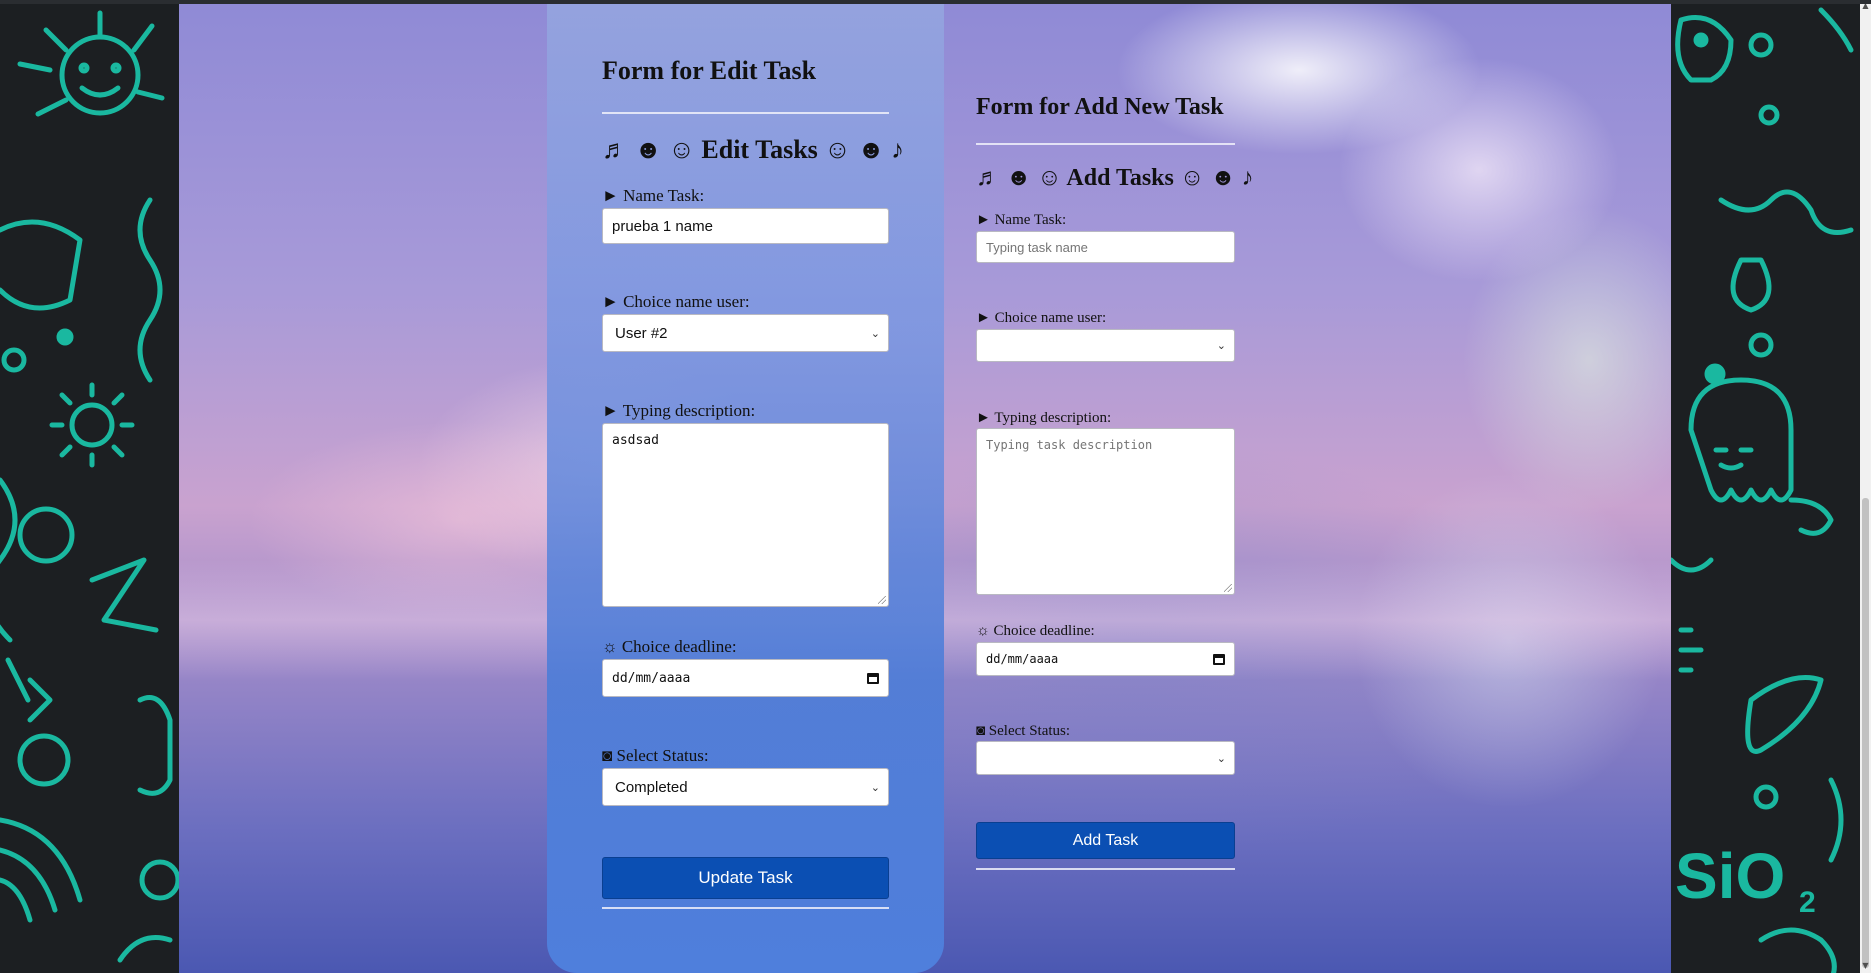 The width and height of the screenshot is (1871, 973). What do you see at coordinates (641, 333) in the screenshot?
I see `edit-user-selected-value: User #2` at bounding box center [641, 333].